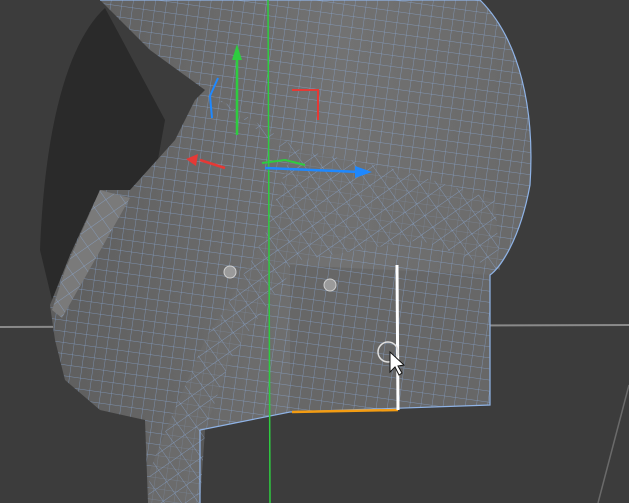 This screenshot has width=629, height=503. I want to click on selected-edge, so click(397, 337).